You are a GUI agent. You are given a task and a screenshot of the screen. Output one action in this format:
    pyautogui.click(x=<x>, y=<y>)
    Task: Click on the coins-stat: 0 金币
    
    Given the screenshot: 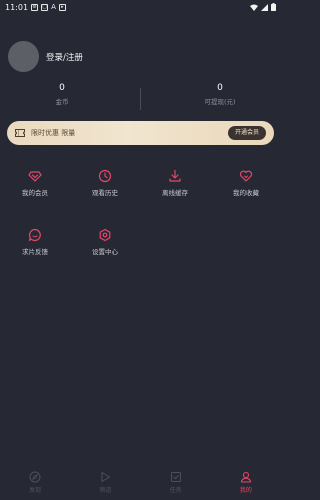 What is the action you would take?
    pyautogui.click(x=62, y=94)
    